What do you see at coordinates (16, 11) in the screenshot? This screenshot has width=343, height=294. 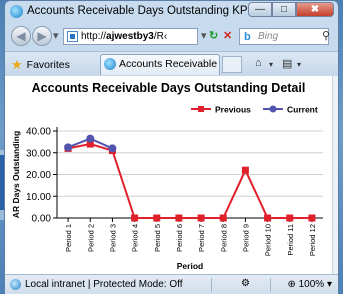 I see `ie-logo-icon` at bounding box center [16, 11].